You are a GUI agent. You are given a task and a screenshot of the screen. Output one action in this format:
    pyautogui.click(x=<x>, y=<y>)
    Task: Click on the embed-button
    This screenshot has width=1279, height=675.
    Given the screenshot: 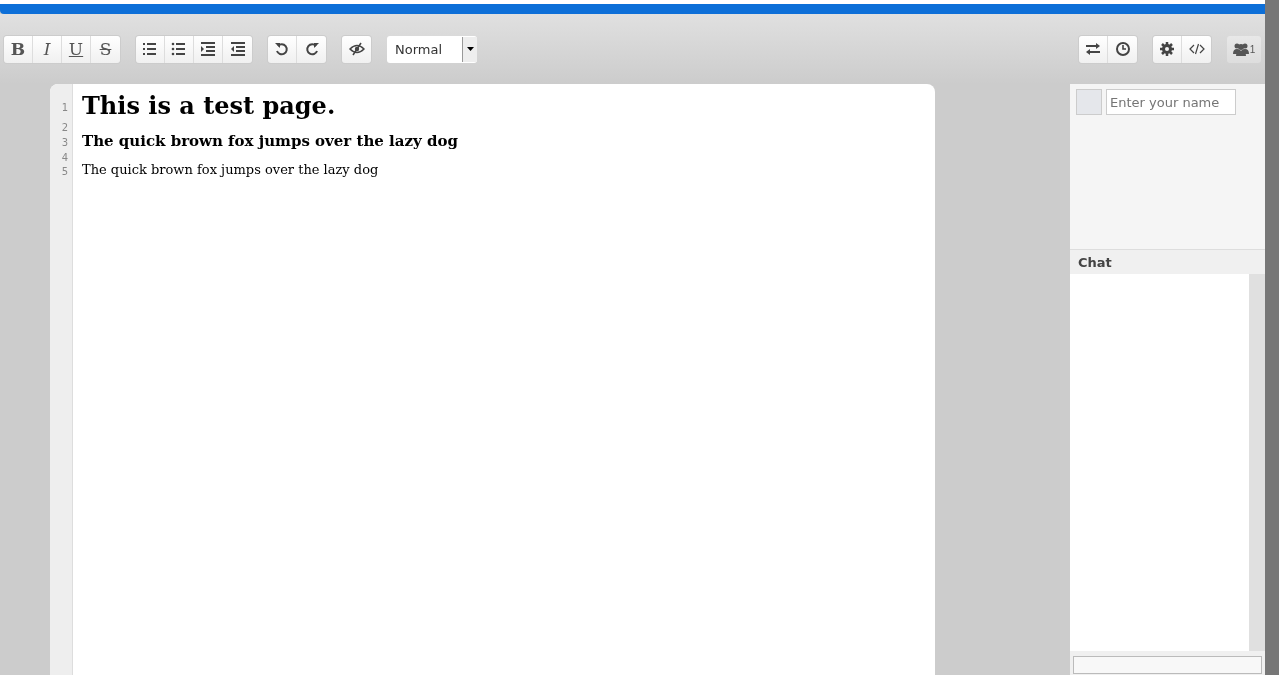 What is the action you would take?
    pyautogui.click(x=1196, y=49)
    